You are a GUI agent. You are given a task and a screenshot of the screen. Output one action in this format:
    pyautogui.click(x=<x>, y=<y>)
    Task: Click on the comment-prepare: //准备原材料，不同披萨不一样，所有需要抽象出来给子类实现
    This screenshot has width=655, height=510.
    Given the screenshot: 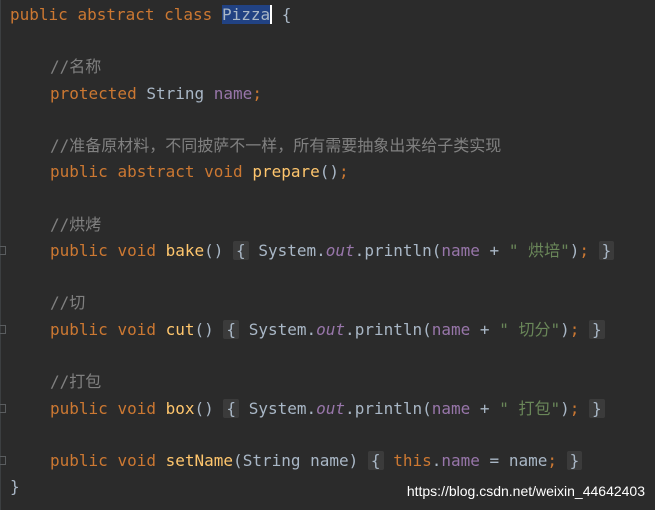 What is the action you would take?
    pyautogui.click(x=276, y=145)
    